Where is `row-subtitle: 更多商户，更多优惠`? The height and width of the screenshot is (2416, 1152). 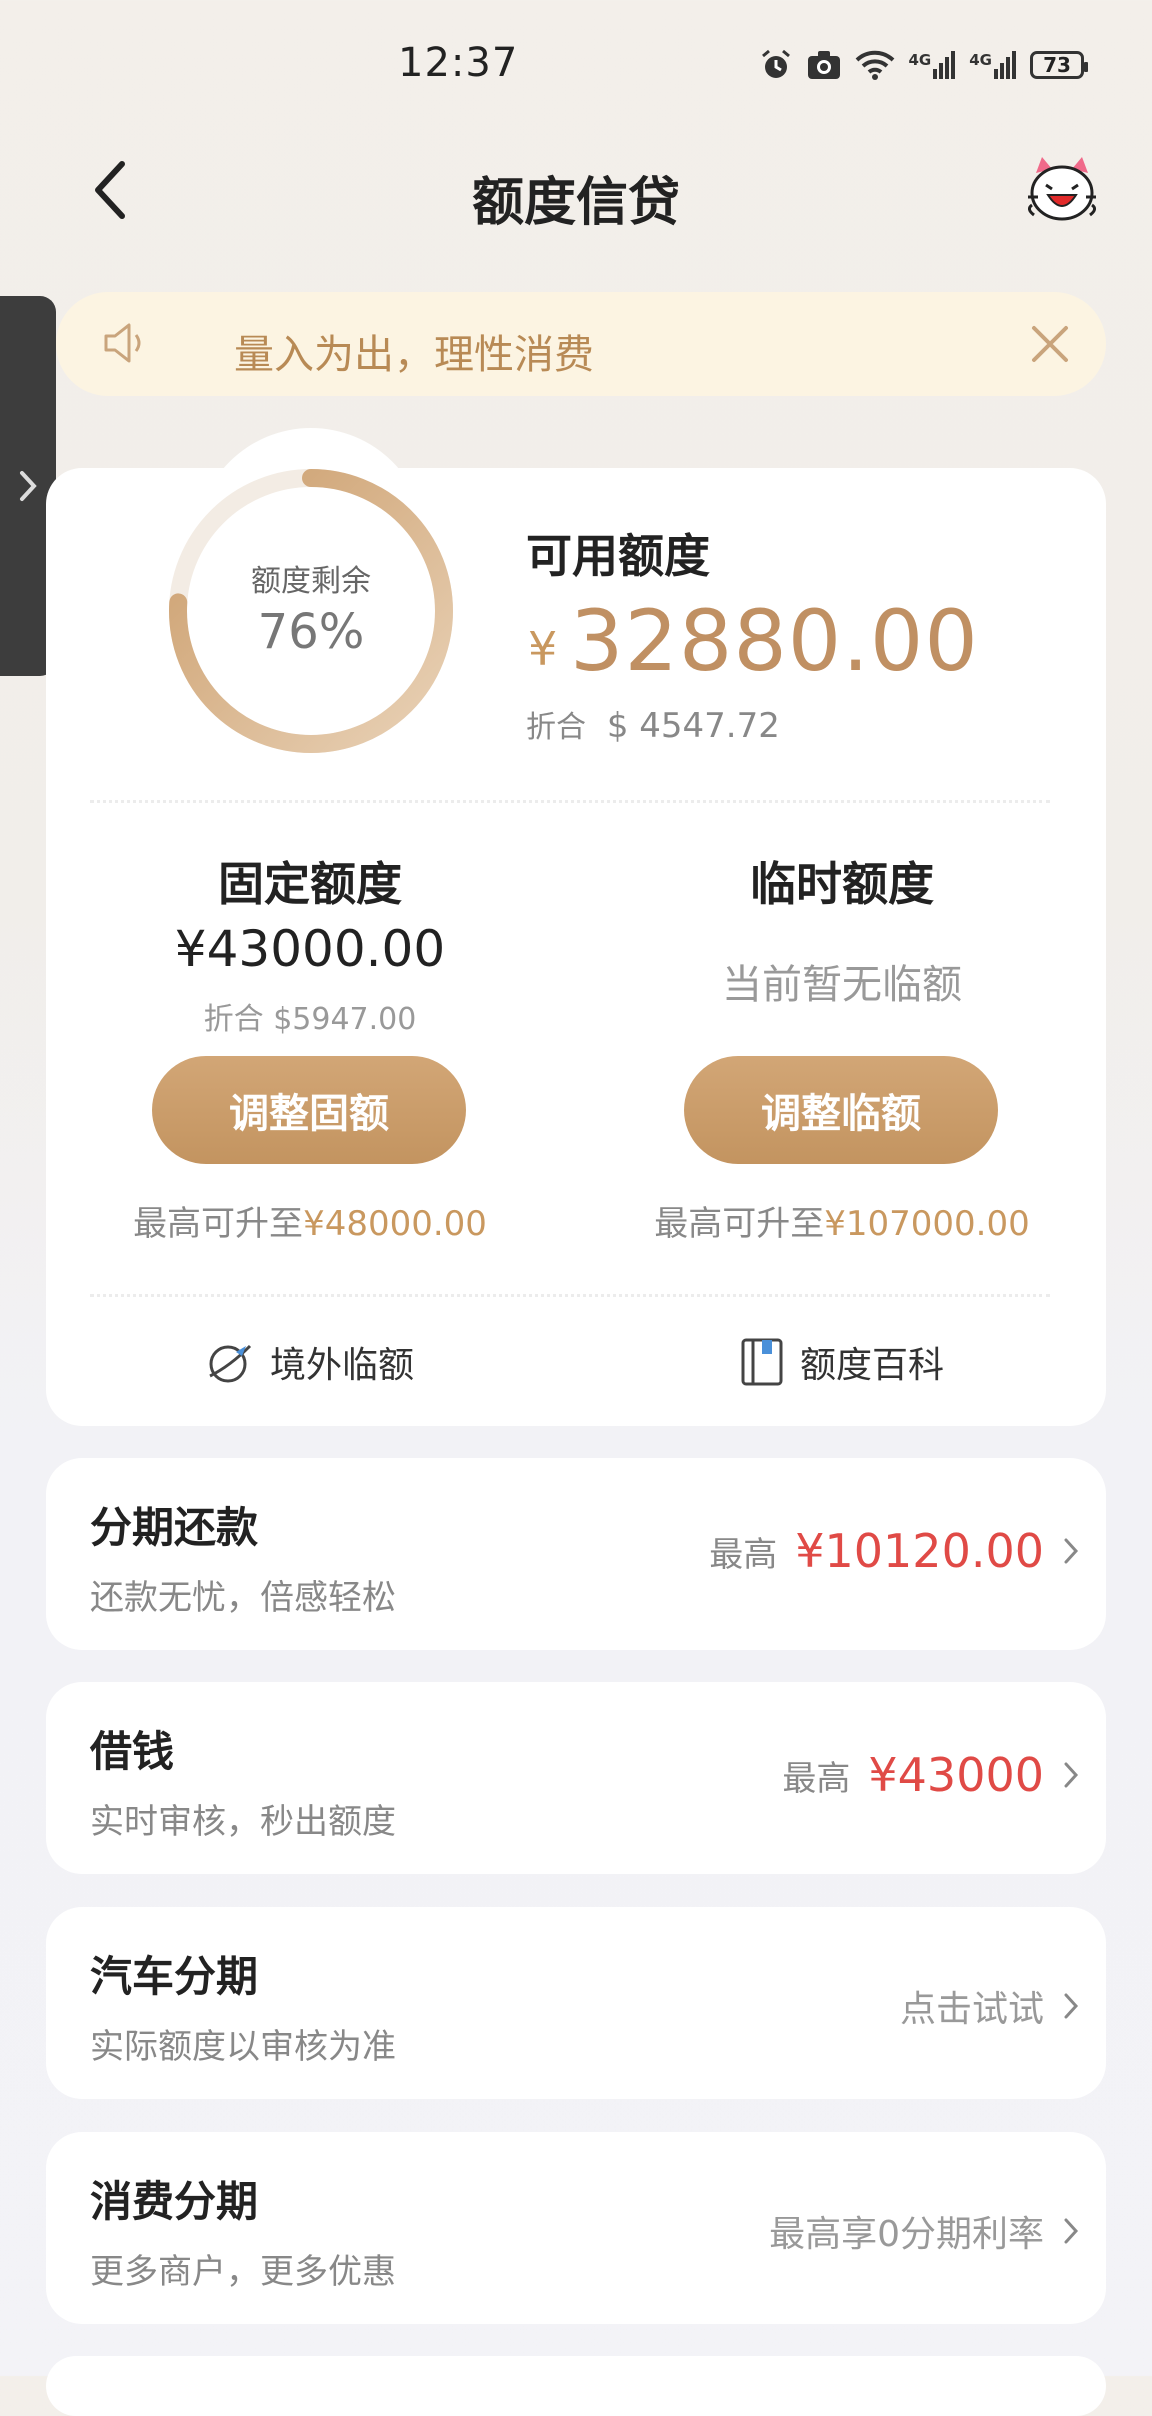
row-subtitle: 更多商户，更多优惠 is located at coordinates (243, 2272).